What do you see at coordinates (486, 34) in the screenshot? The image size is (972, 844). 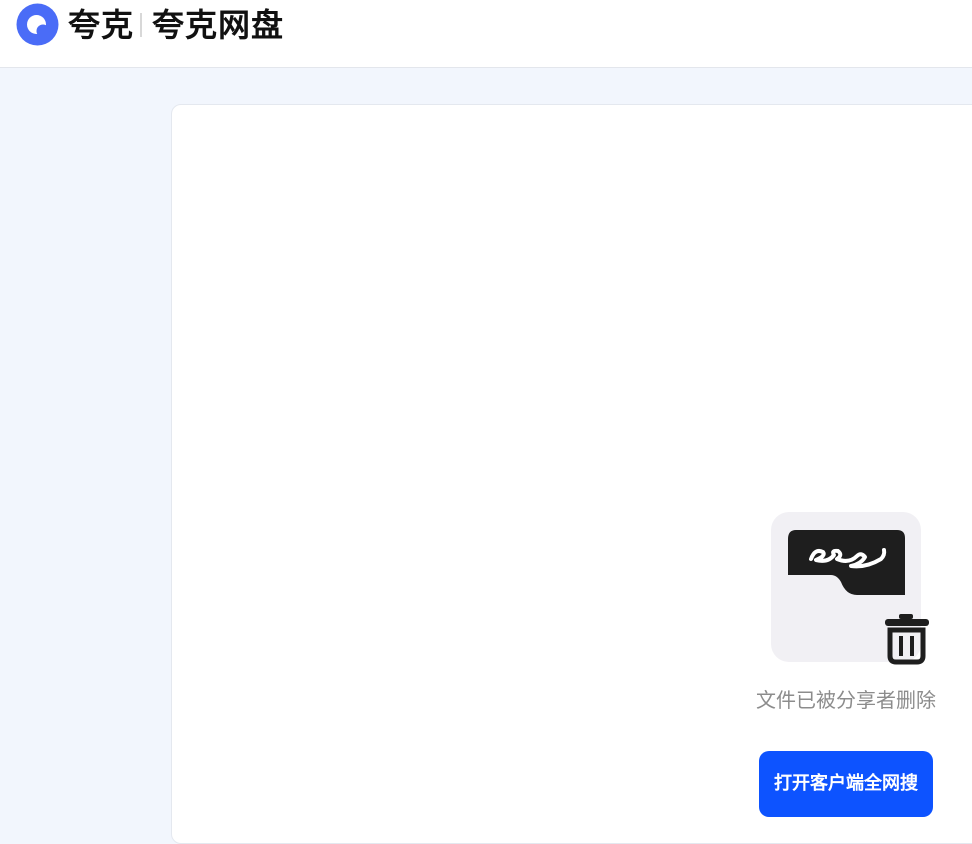 I see `top-header: 夸克 夸克网盘` at bounding box center [486, 34].